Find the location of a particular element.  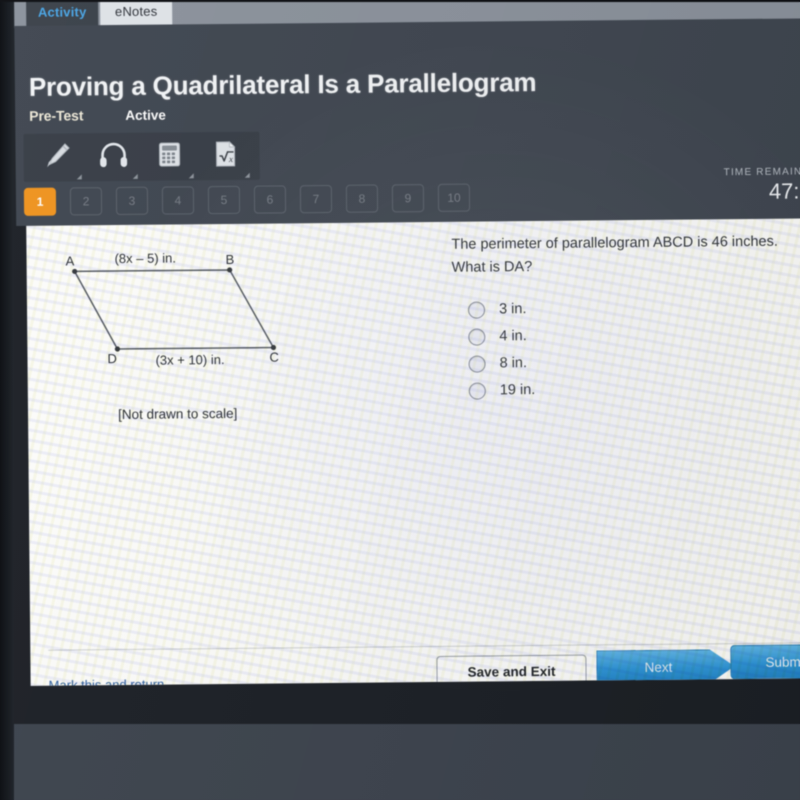

question-number-10-label: 10 is located at coordinates (454, 197).